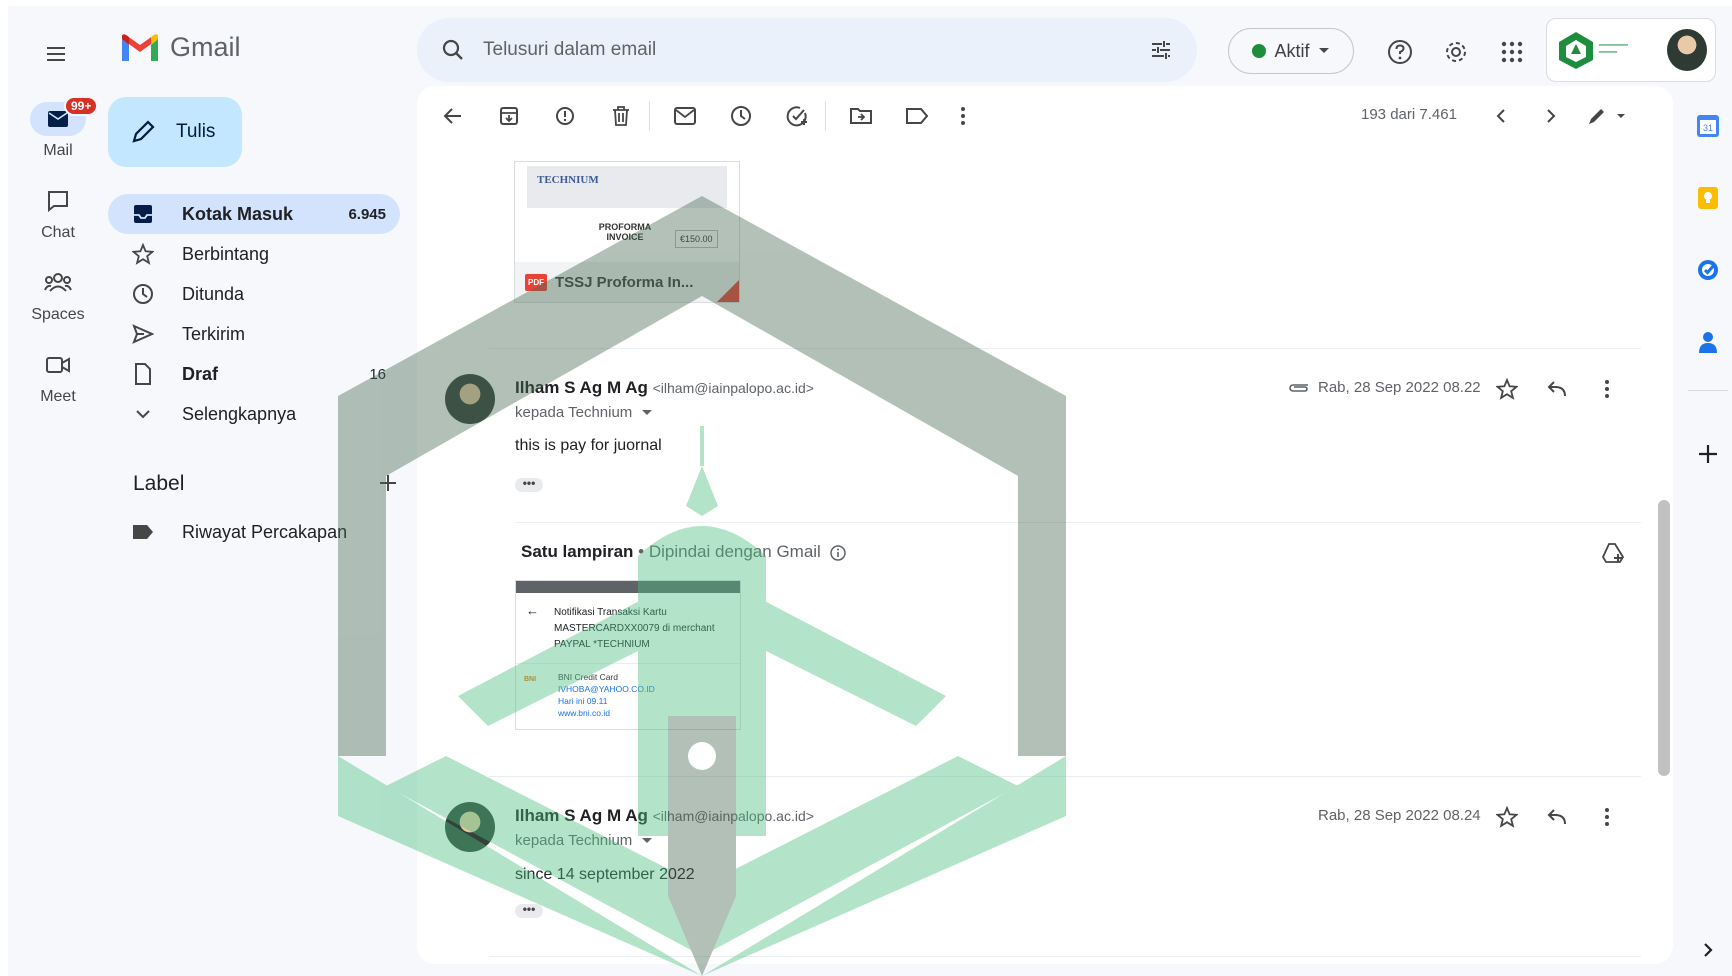 This screenshot has width=1732, height=976. I want to click on search-icon, so click(453, 50).